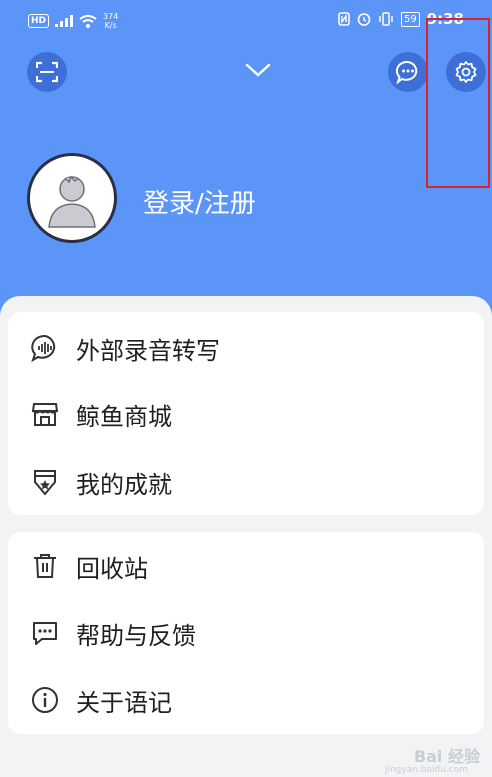 The image size is (492, 777). I want to click on menu-item-help-feedback: 帮助与反馈, so click(113, 633).